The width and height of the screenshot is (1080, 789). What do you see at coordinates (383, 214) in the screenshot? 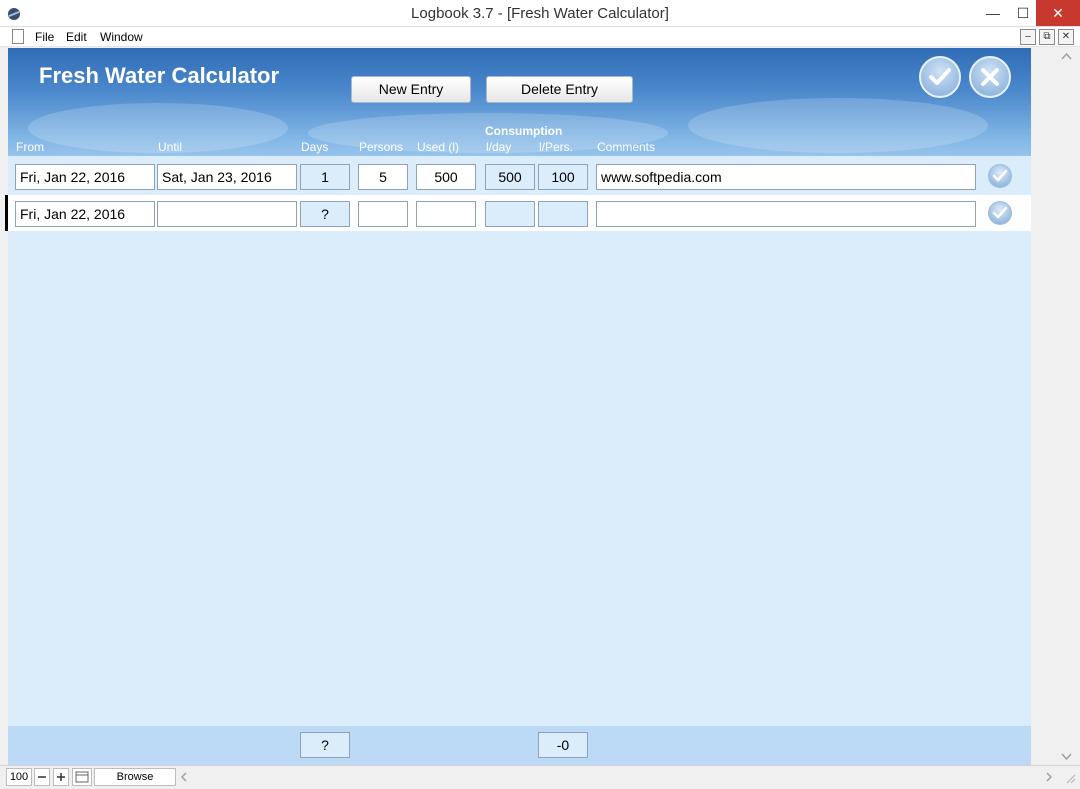
I see `persons-field` at bounding box center [383, 214].